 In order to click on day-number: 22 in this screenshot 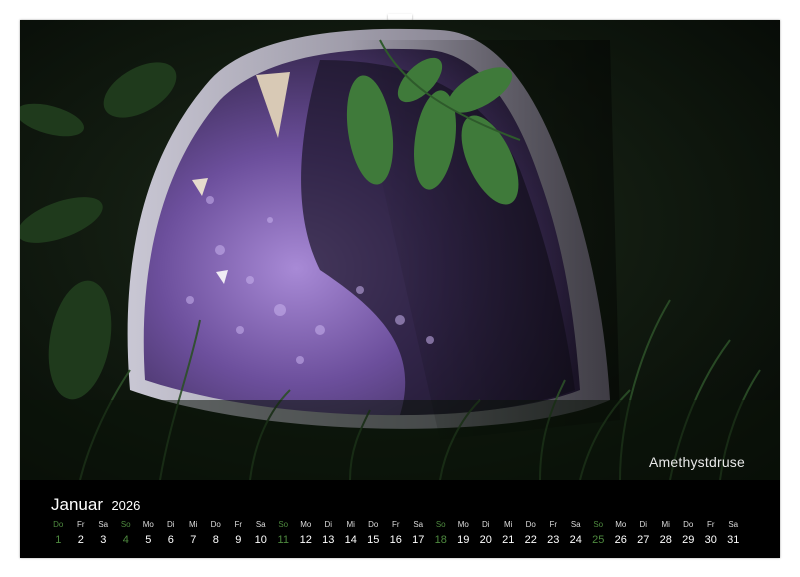, I will do `click(530, 540)`.